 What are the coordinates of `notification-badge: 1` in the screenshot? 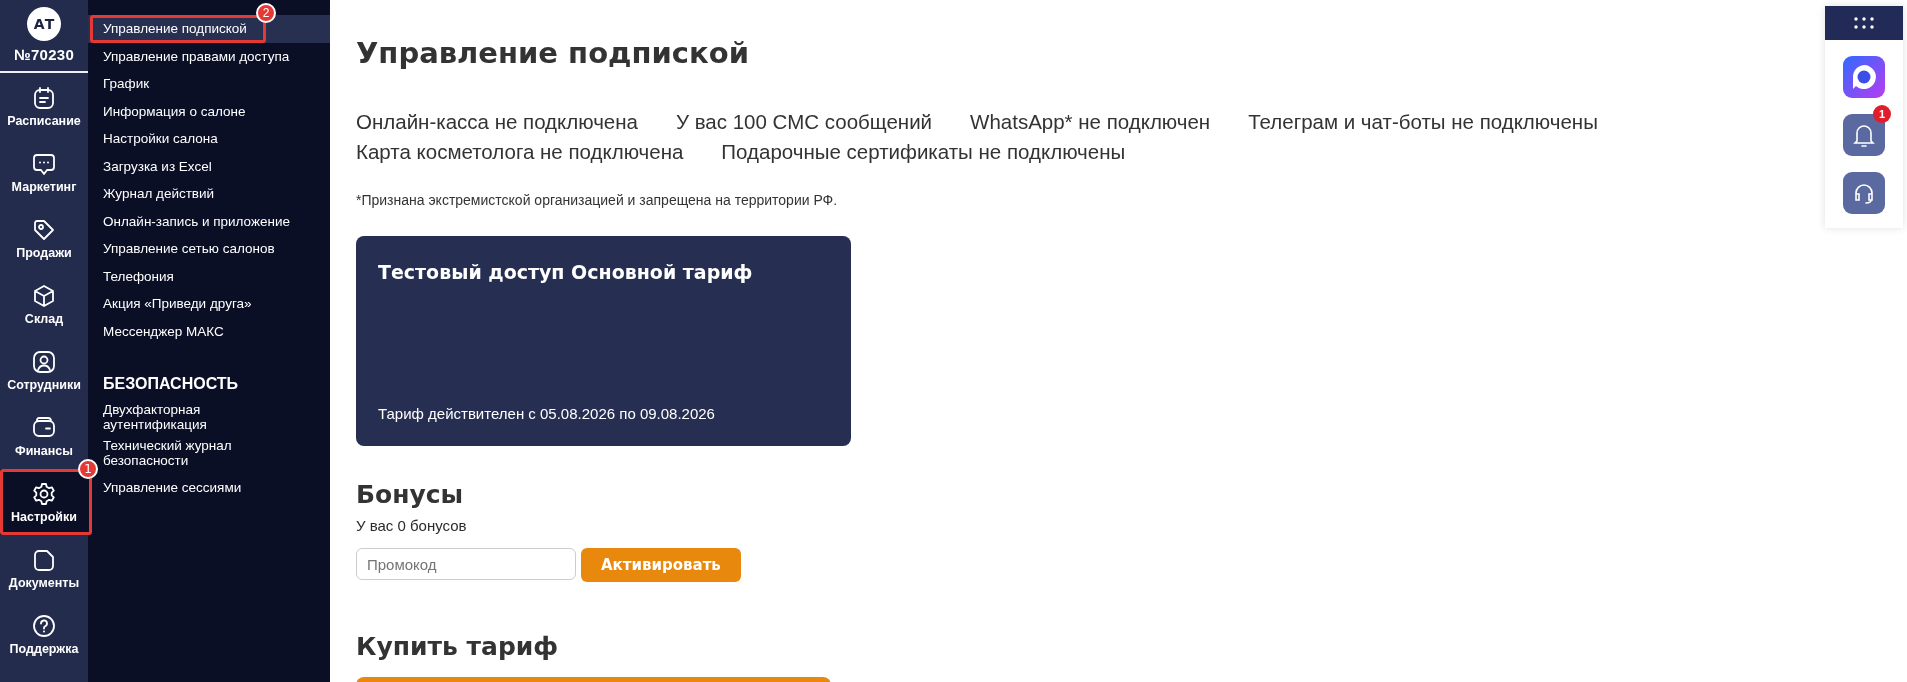 It's located at (1882, 114).